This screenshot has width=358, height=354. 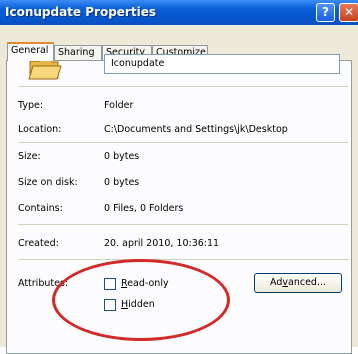 What do you see at coordinates (141, 304) in the screenshot?
I see `hidden-label-rest: idden` at bounding box center [141, 304].